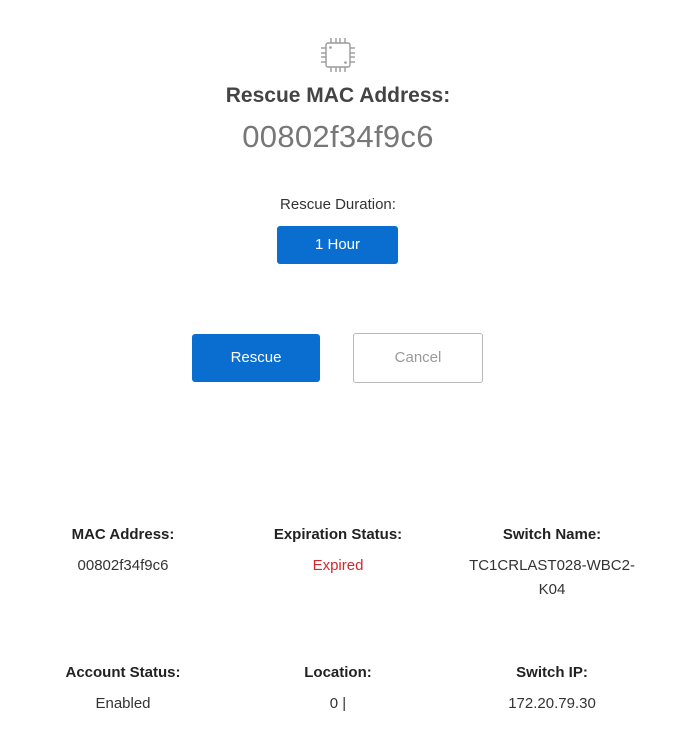  What do you see at coordinates (552, 534) in the screenshot?
I see `switch-name-label: Switch Name:` at bounding box center [552, 534].